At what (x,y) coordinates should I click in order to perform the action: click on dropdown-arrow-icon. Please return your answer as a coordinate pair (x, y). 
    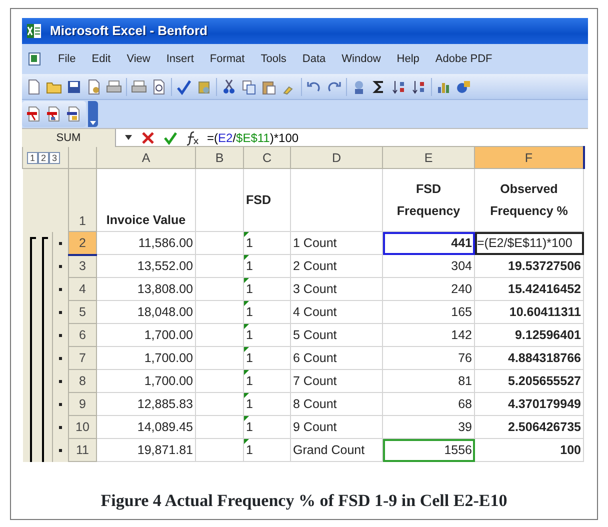
    Looking at the image, I should click on (128, 137).